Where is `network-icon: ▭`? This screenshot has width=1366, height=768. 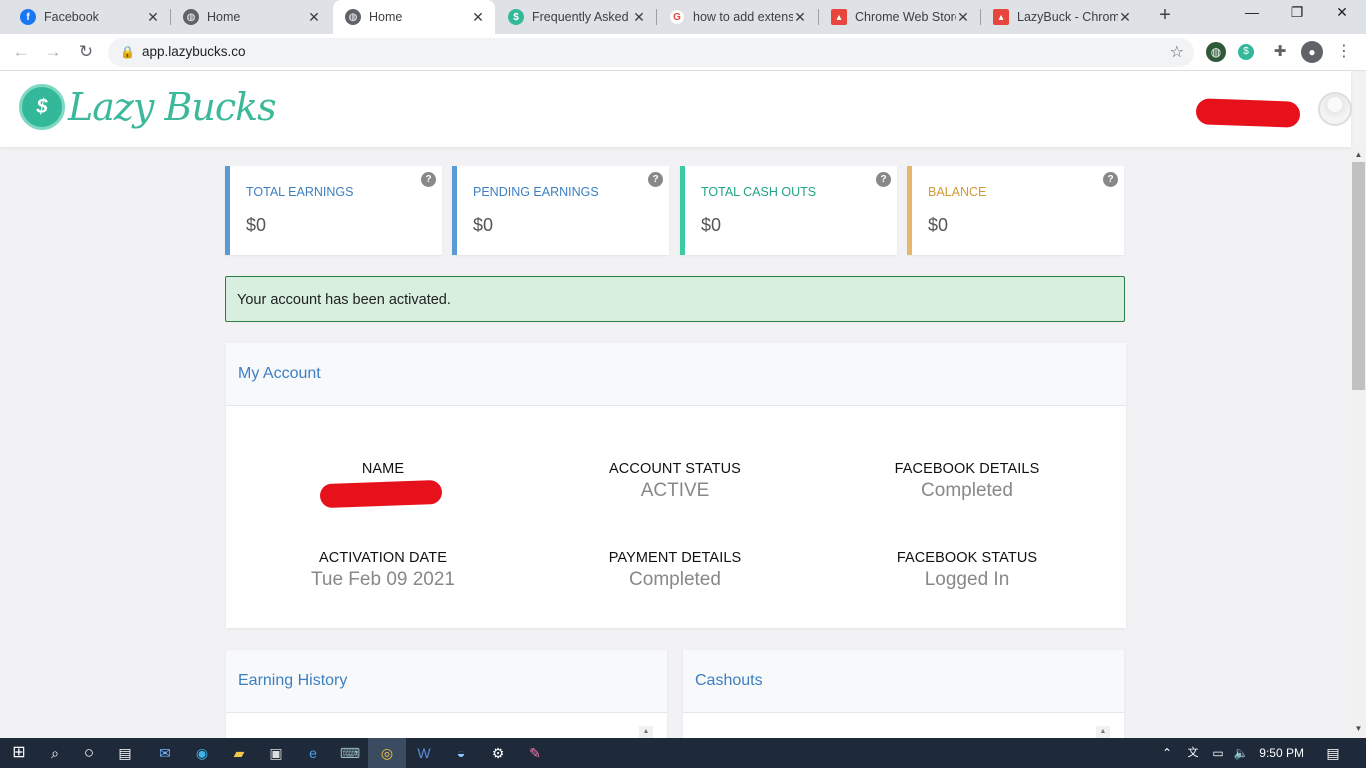 network-icon: ▭ is located at coordinates (1218, 753).